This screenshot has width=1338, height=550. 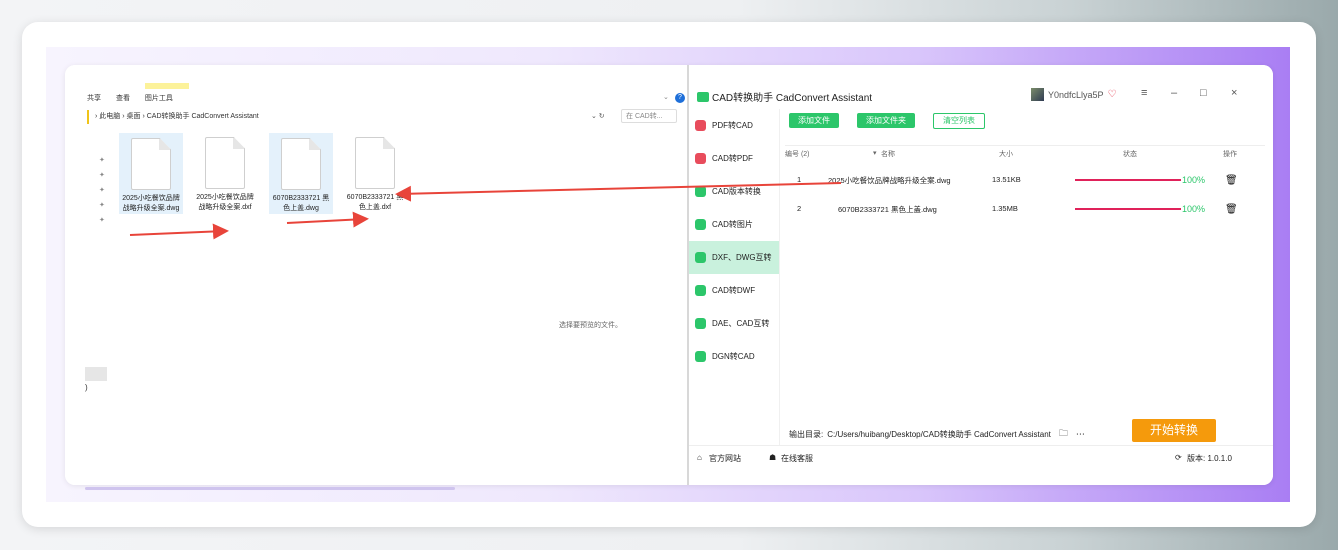 I want to click on col-size: 大小, so click(x=1006, y=154).